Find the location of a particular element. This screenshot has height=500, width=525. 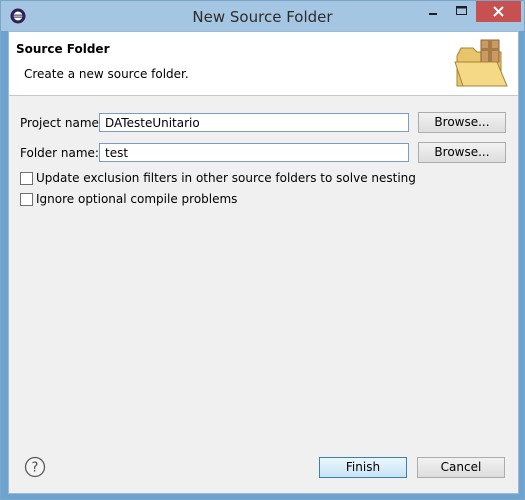

title-bar: New Source Folder is located at coordinates (262, 16).